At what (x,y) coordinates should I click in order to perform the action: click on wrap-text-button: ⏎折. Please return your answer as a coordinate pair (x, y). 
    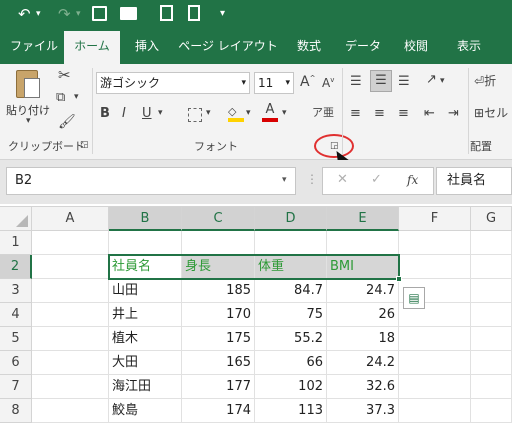
    Looking at the image, I should click on (485, 80).